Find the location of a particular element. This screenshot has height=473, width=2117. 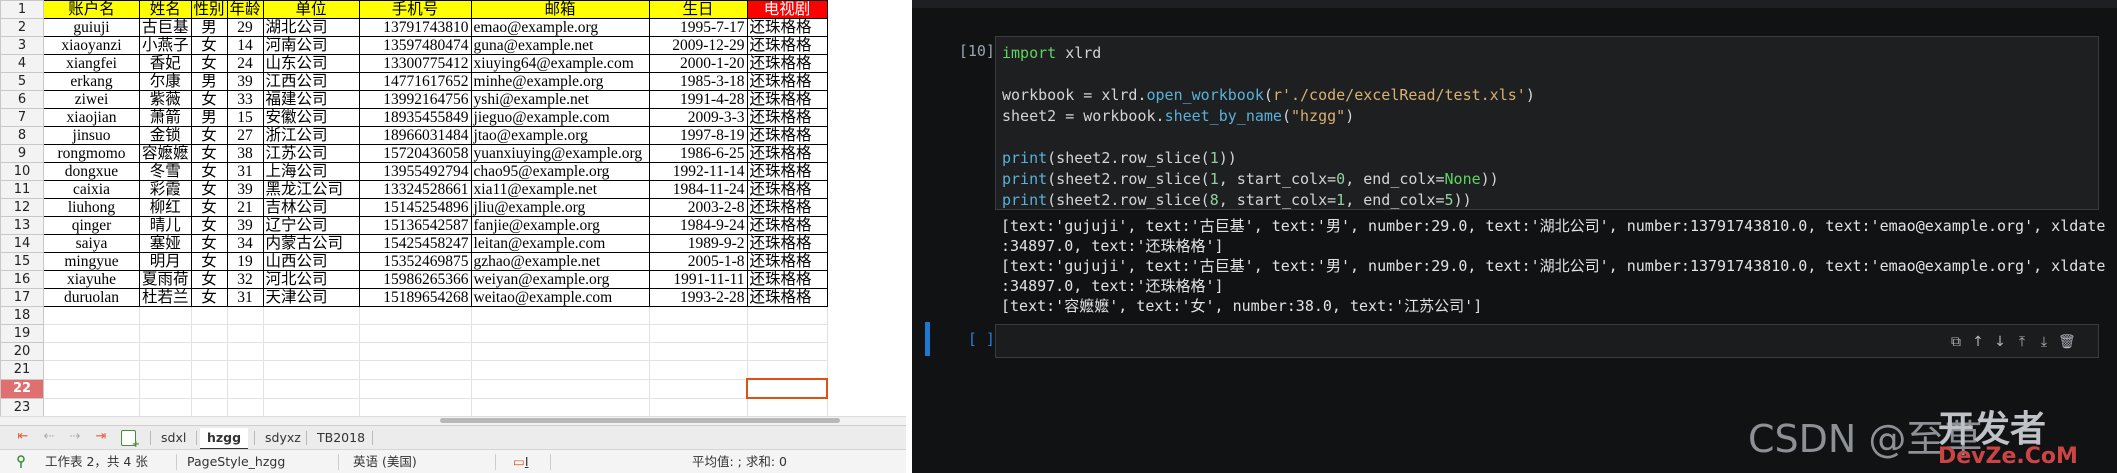

table-cell: 19 is located at coordinates (245, 261).